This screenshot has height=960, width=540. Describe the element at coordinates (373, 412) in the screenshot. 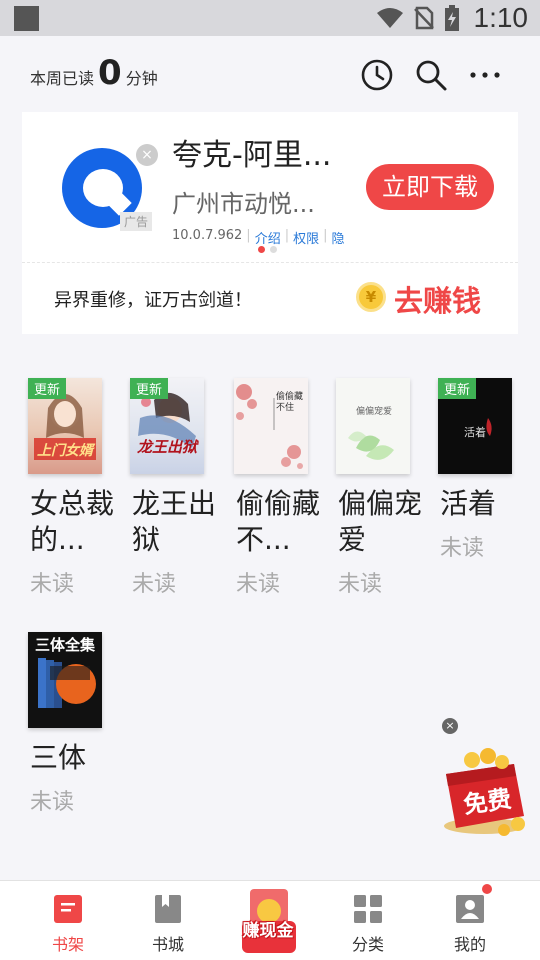

I see `cover-title: 偏偏宠爱` at that location.